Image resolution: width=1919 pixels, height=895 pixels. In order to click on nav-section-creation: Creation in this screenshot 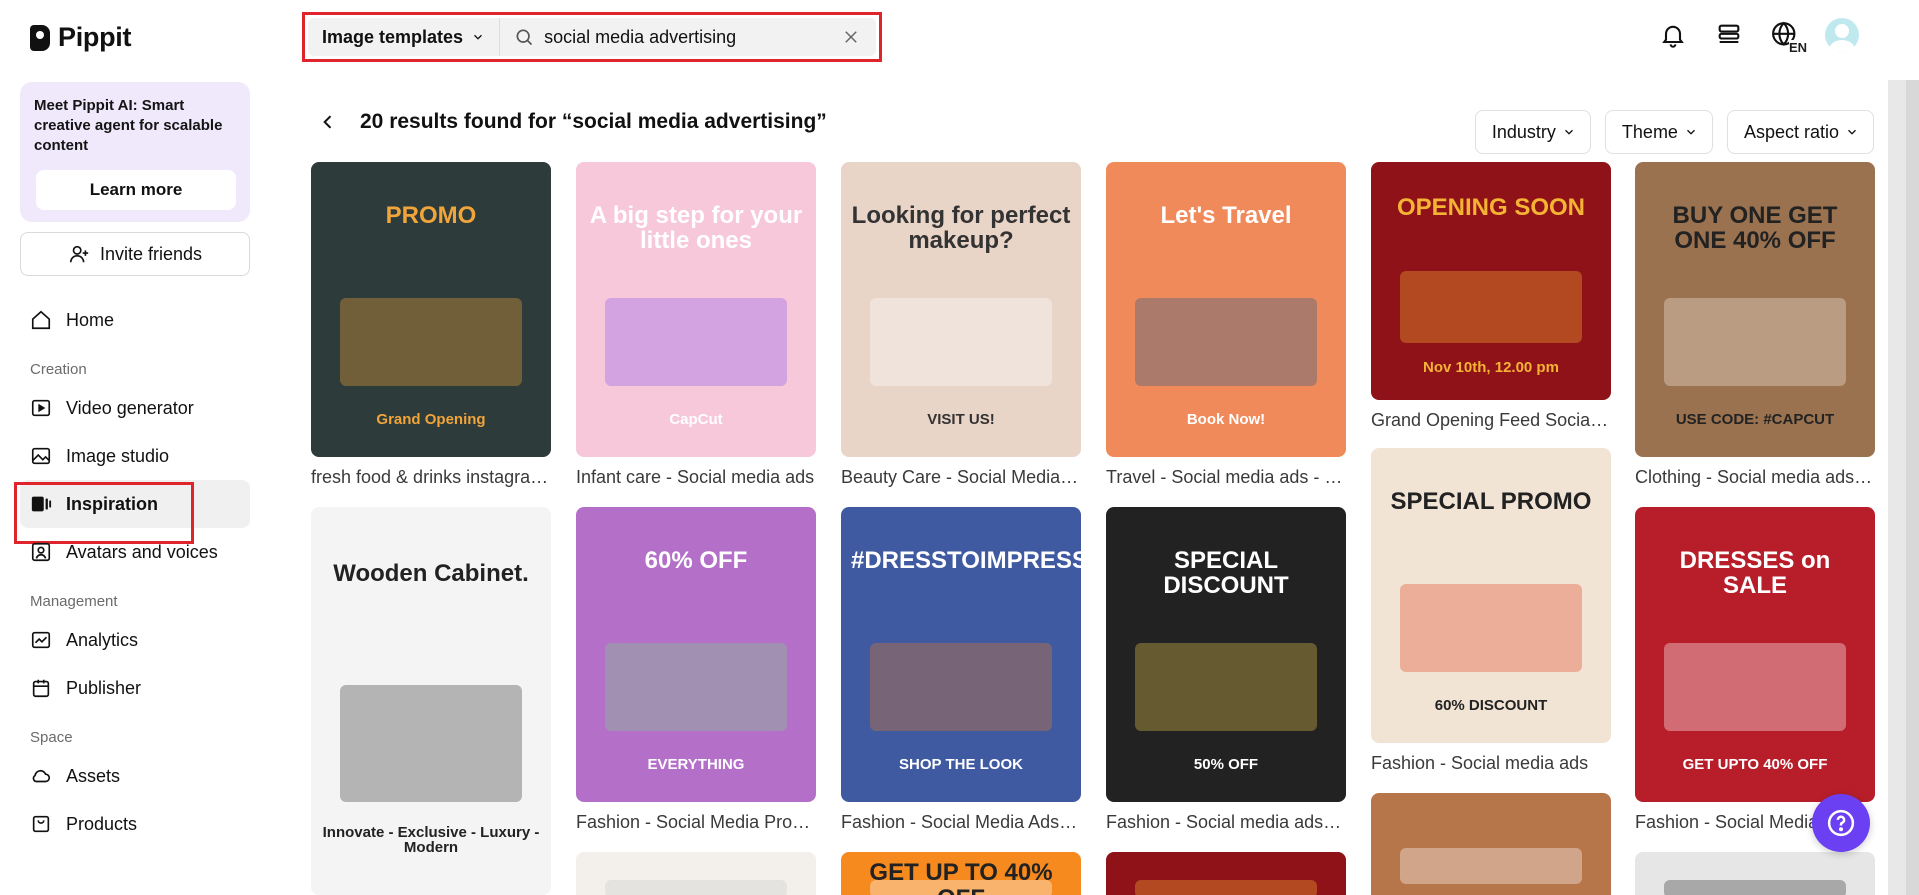, I will do `click(58, 369)`.